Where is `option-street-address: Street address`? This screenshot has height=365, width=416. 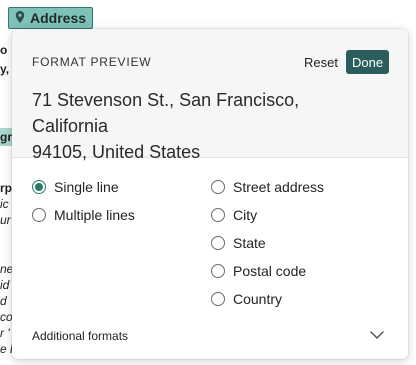 option-street-address: Street address is located at coordinates (267, 187).